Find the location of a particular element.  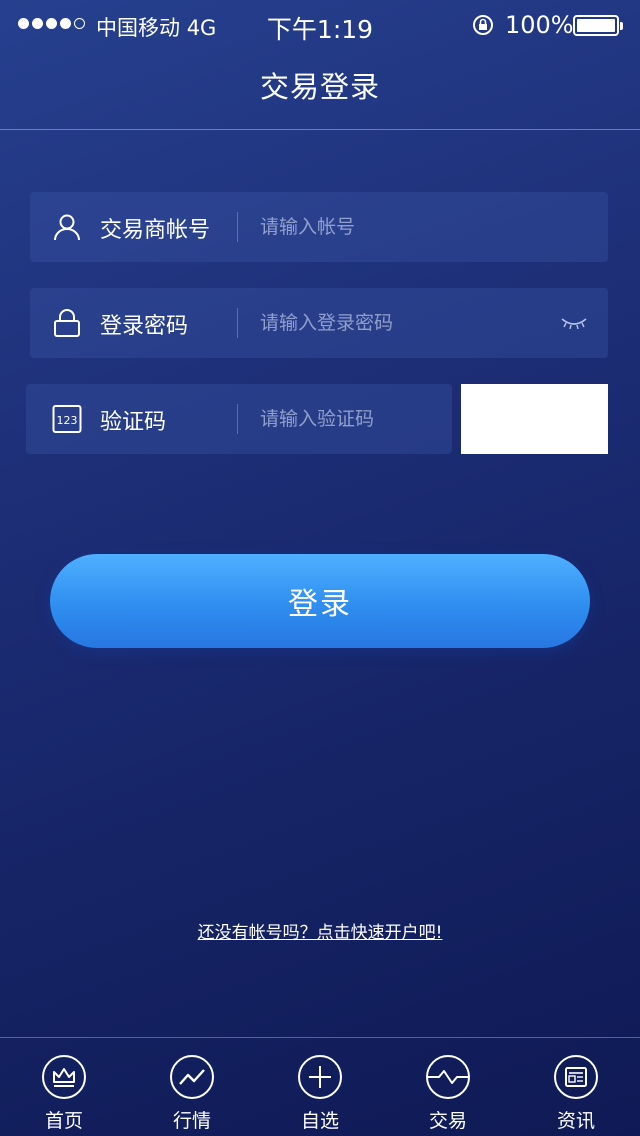

tab-news: 资讯 is located at coordinates (576, 1087).